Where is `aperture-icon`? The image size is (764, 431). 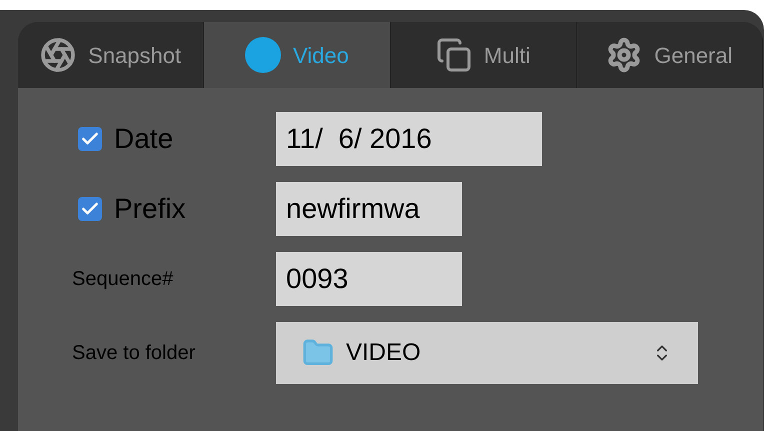 aperture-icon is located at coordinates (58, 55).